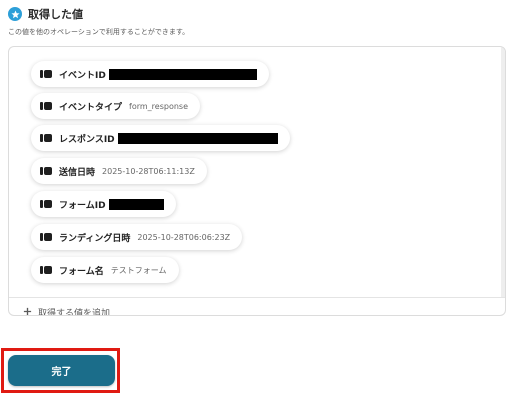  I want to click on done-button: 完了, so click(61, 370).